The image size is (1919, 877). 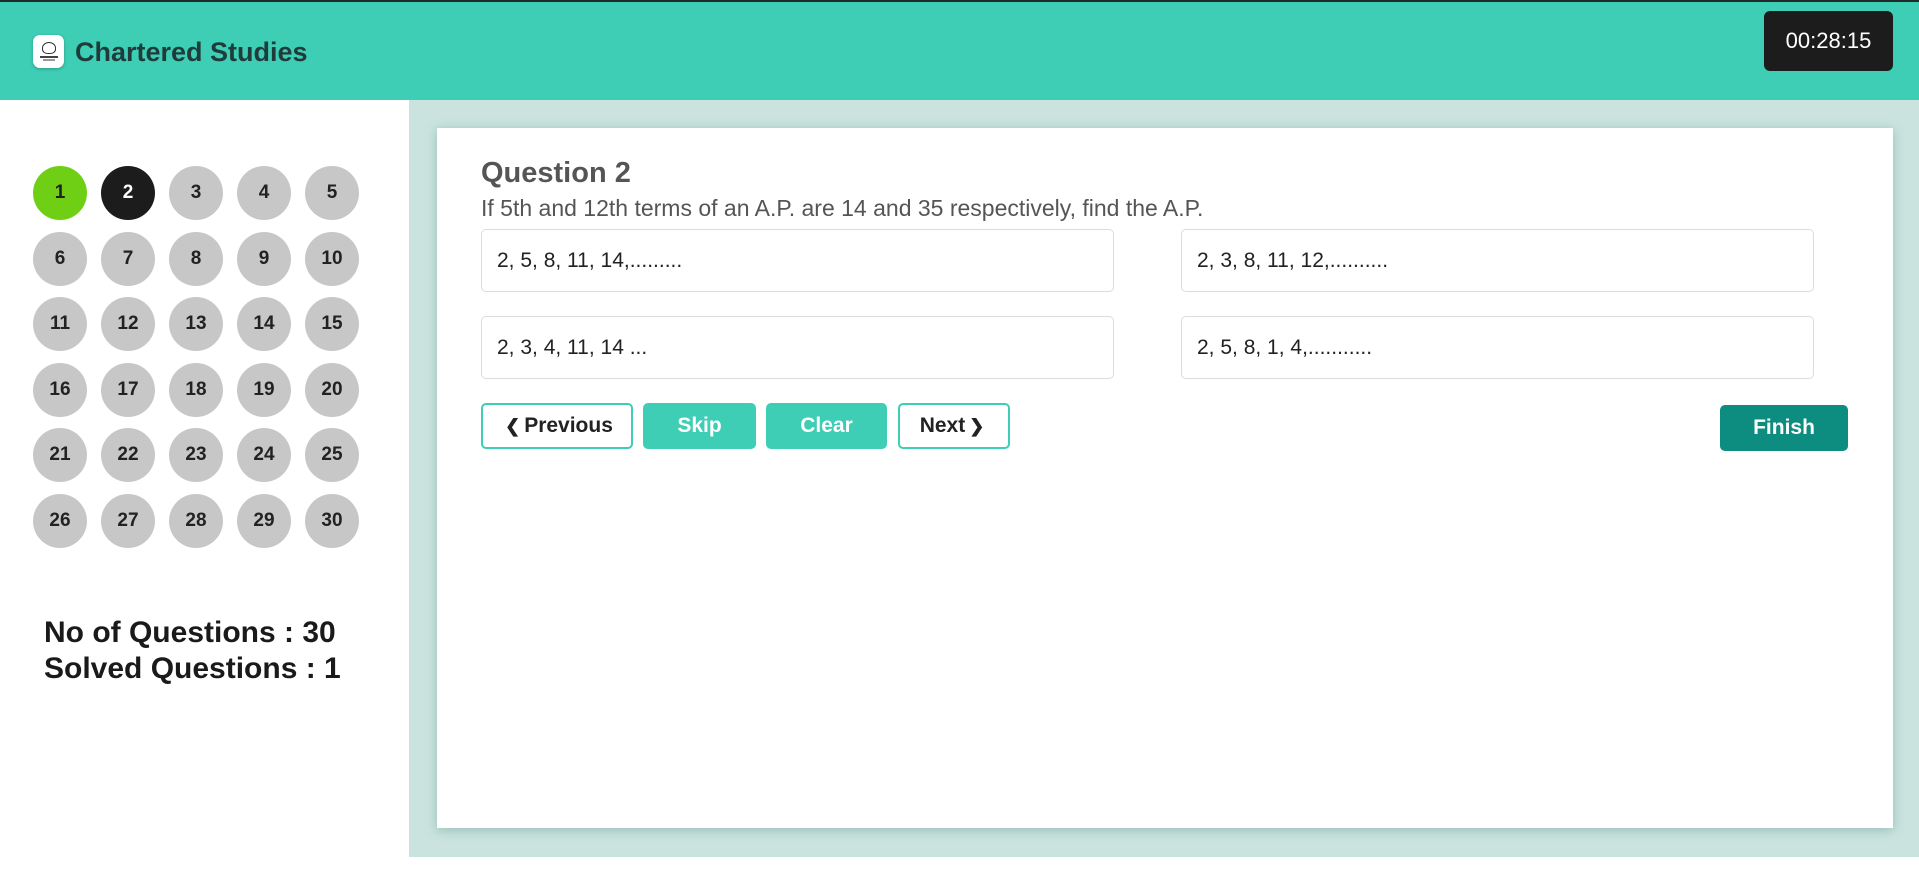 What do you see at coordinates (556, 173) in the screenshot?
I see `question-title: Question 2` at bounding box center [556, 173].